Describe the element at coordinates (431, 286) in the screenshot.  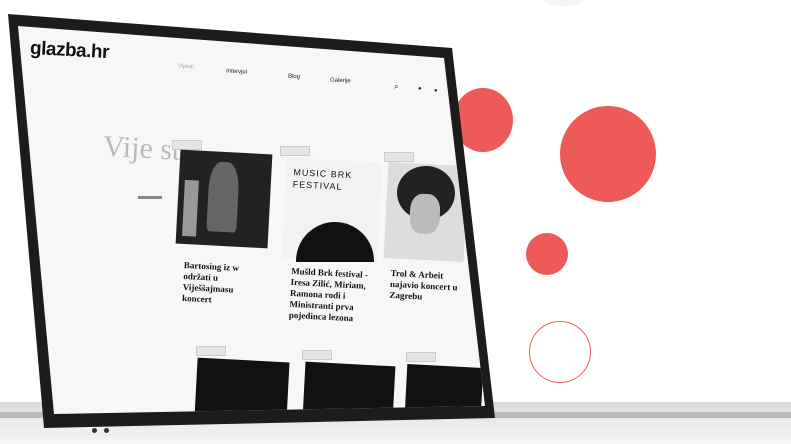
I see `article-title: Trol & Arbeit najavio koncert u Zagrebu` at that location.